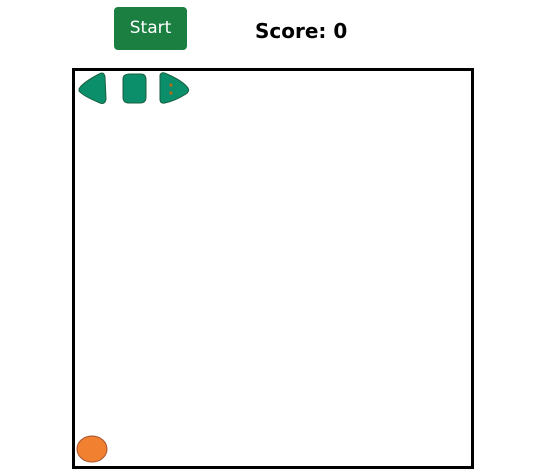 Image resolution: width=548 pixels, height=469 pixels. Describe the element at coordinates (150, 28) in the screenshot. I see `start-button: Start` at that location.